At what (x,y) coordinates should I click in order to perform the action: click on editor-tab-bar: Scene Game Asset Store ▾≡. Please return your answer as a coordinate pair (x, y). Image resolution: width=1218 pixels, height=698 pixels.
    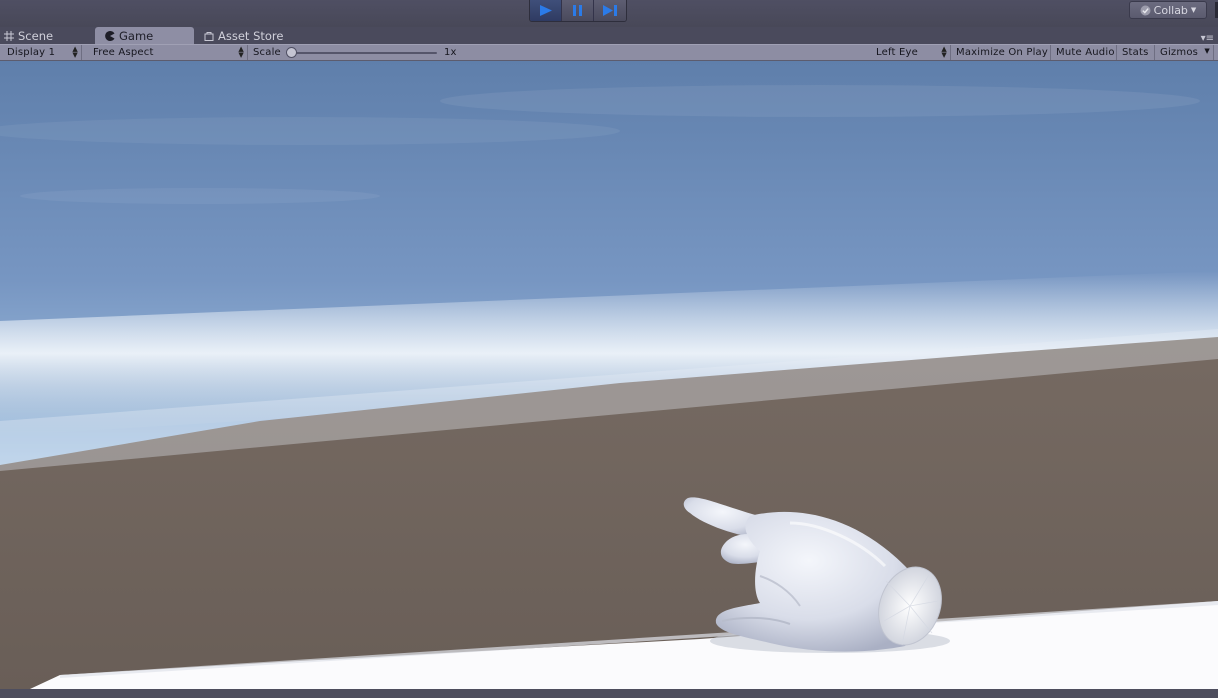
    Looking at the image, I should click on (609, 35).